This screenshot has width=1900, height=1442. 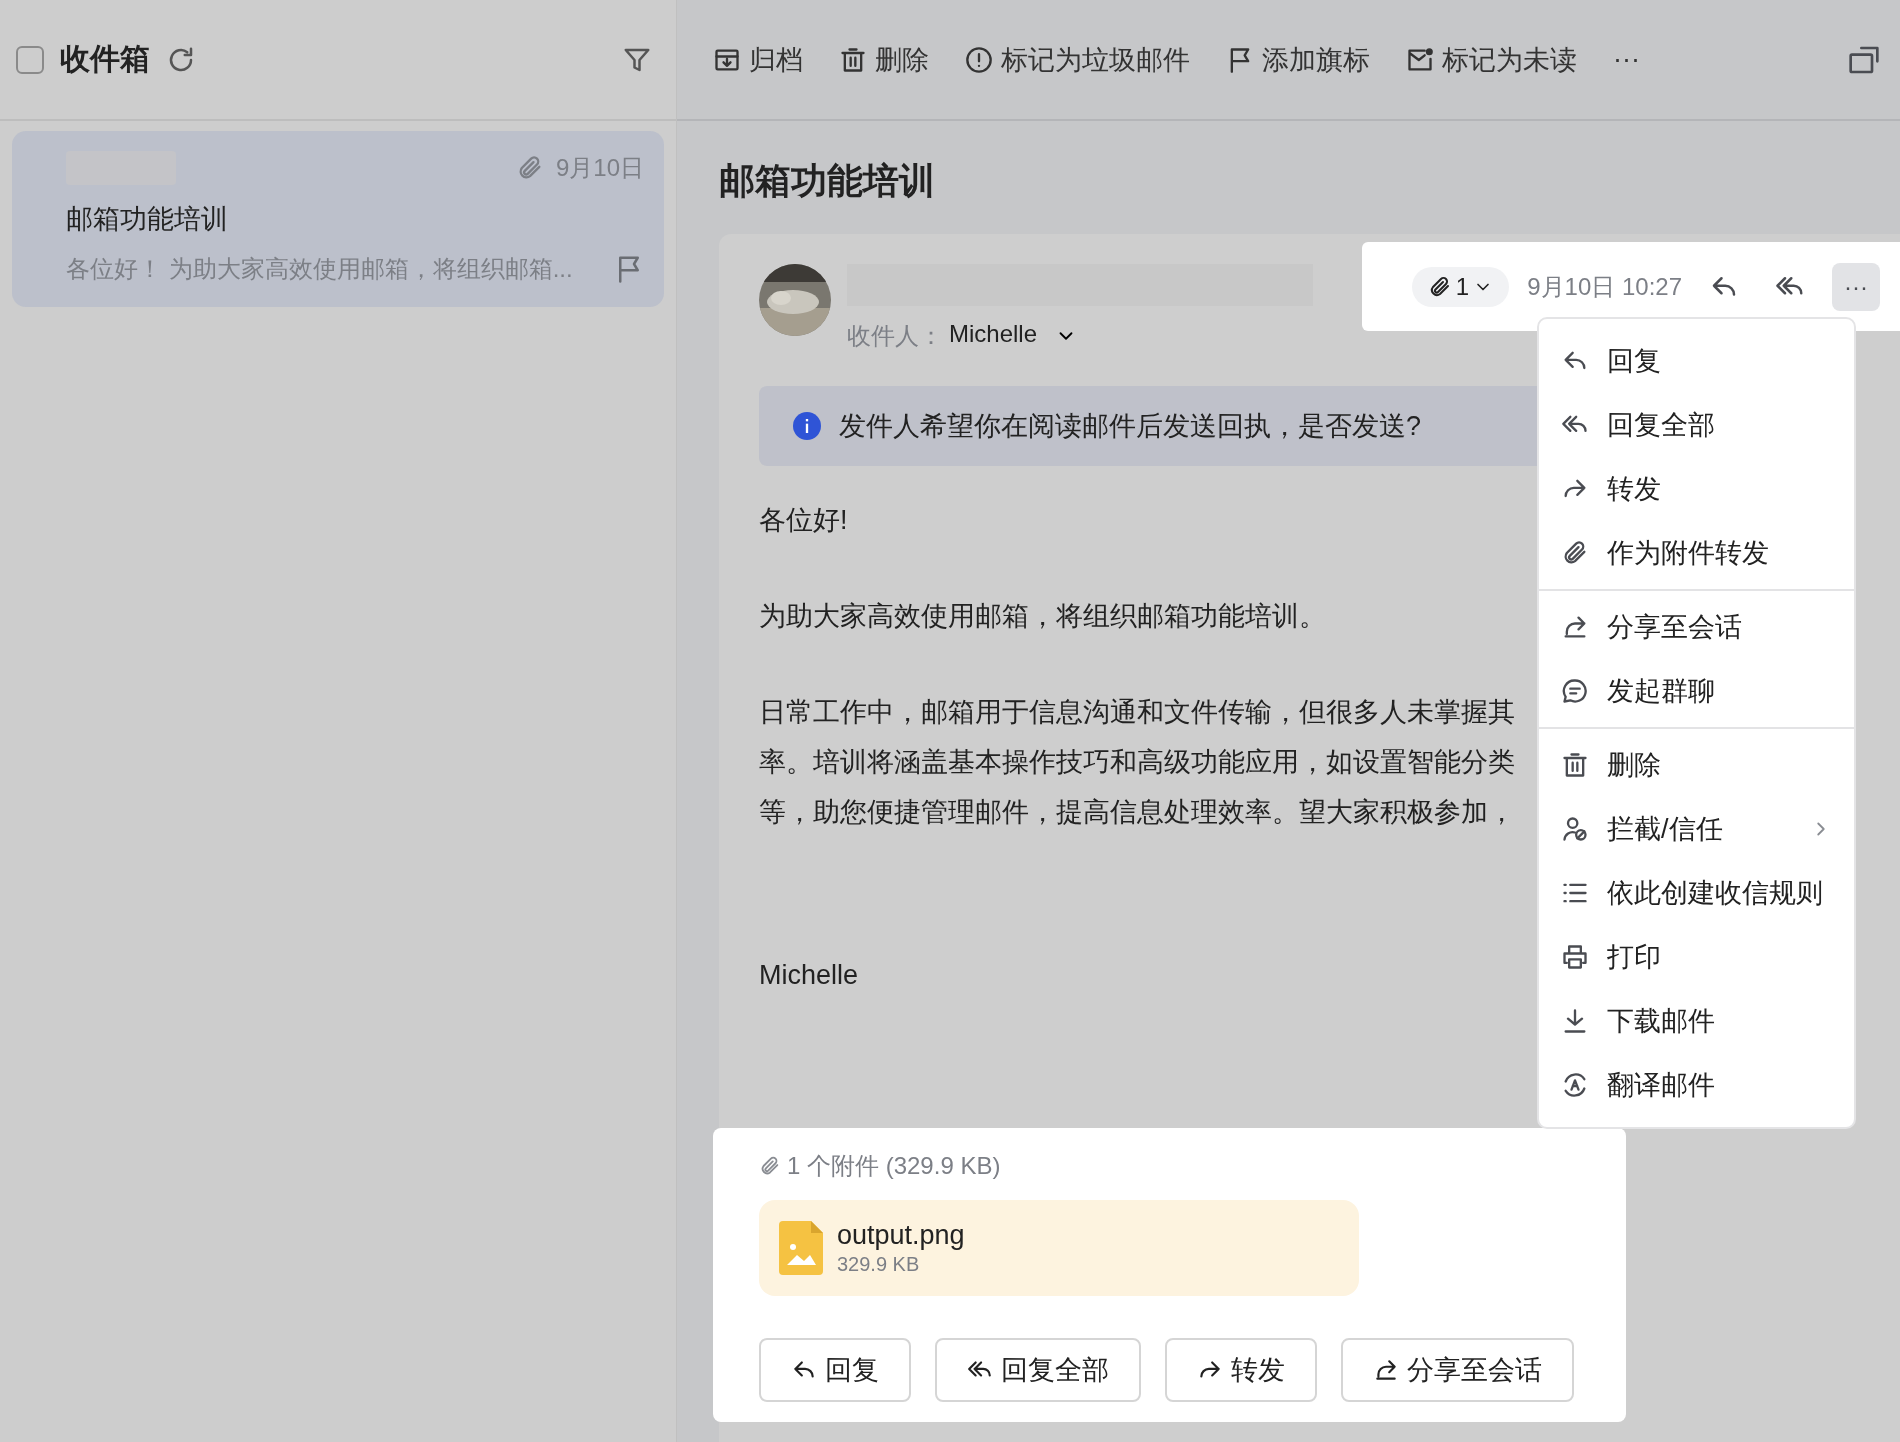 What do you see at coordinates (801, 1248) in the screenshot?
I see `image-file-icon` at bounding box center [801, 1248].